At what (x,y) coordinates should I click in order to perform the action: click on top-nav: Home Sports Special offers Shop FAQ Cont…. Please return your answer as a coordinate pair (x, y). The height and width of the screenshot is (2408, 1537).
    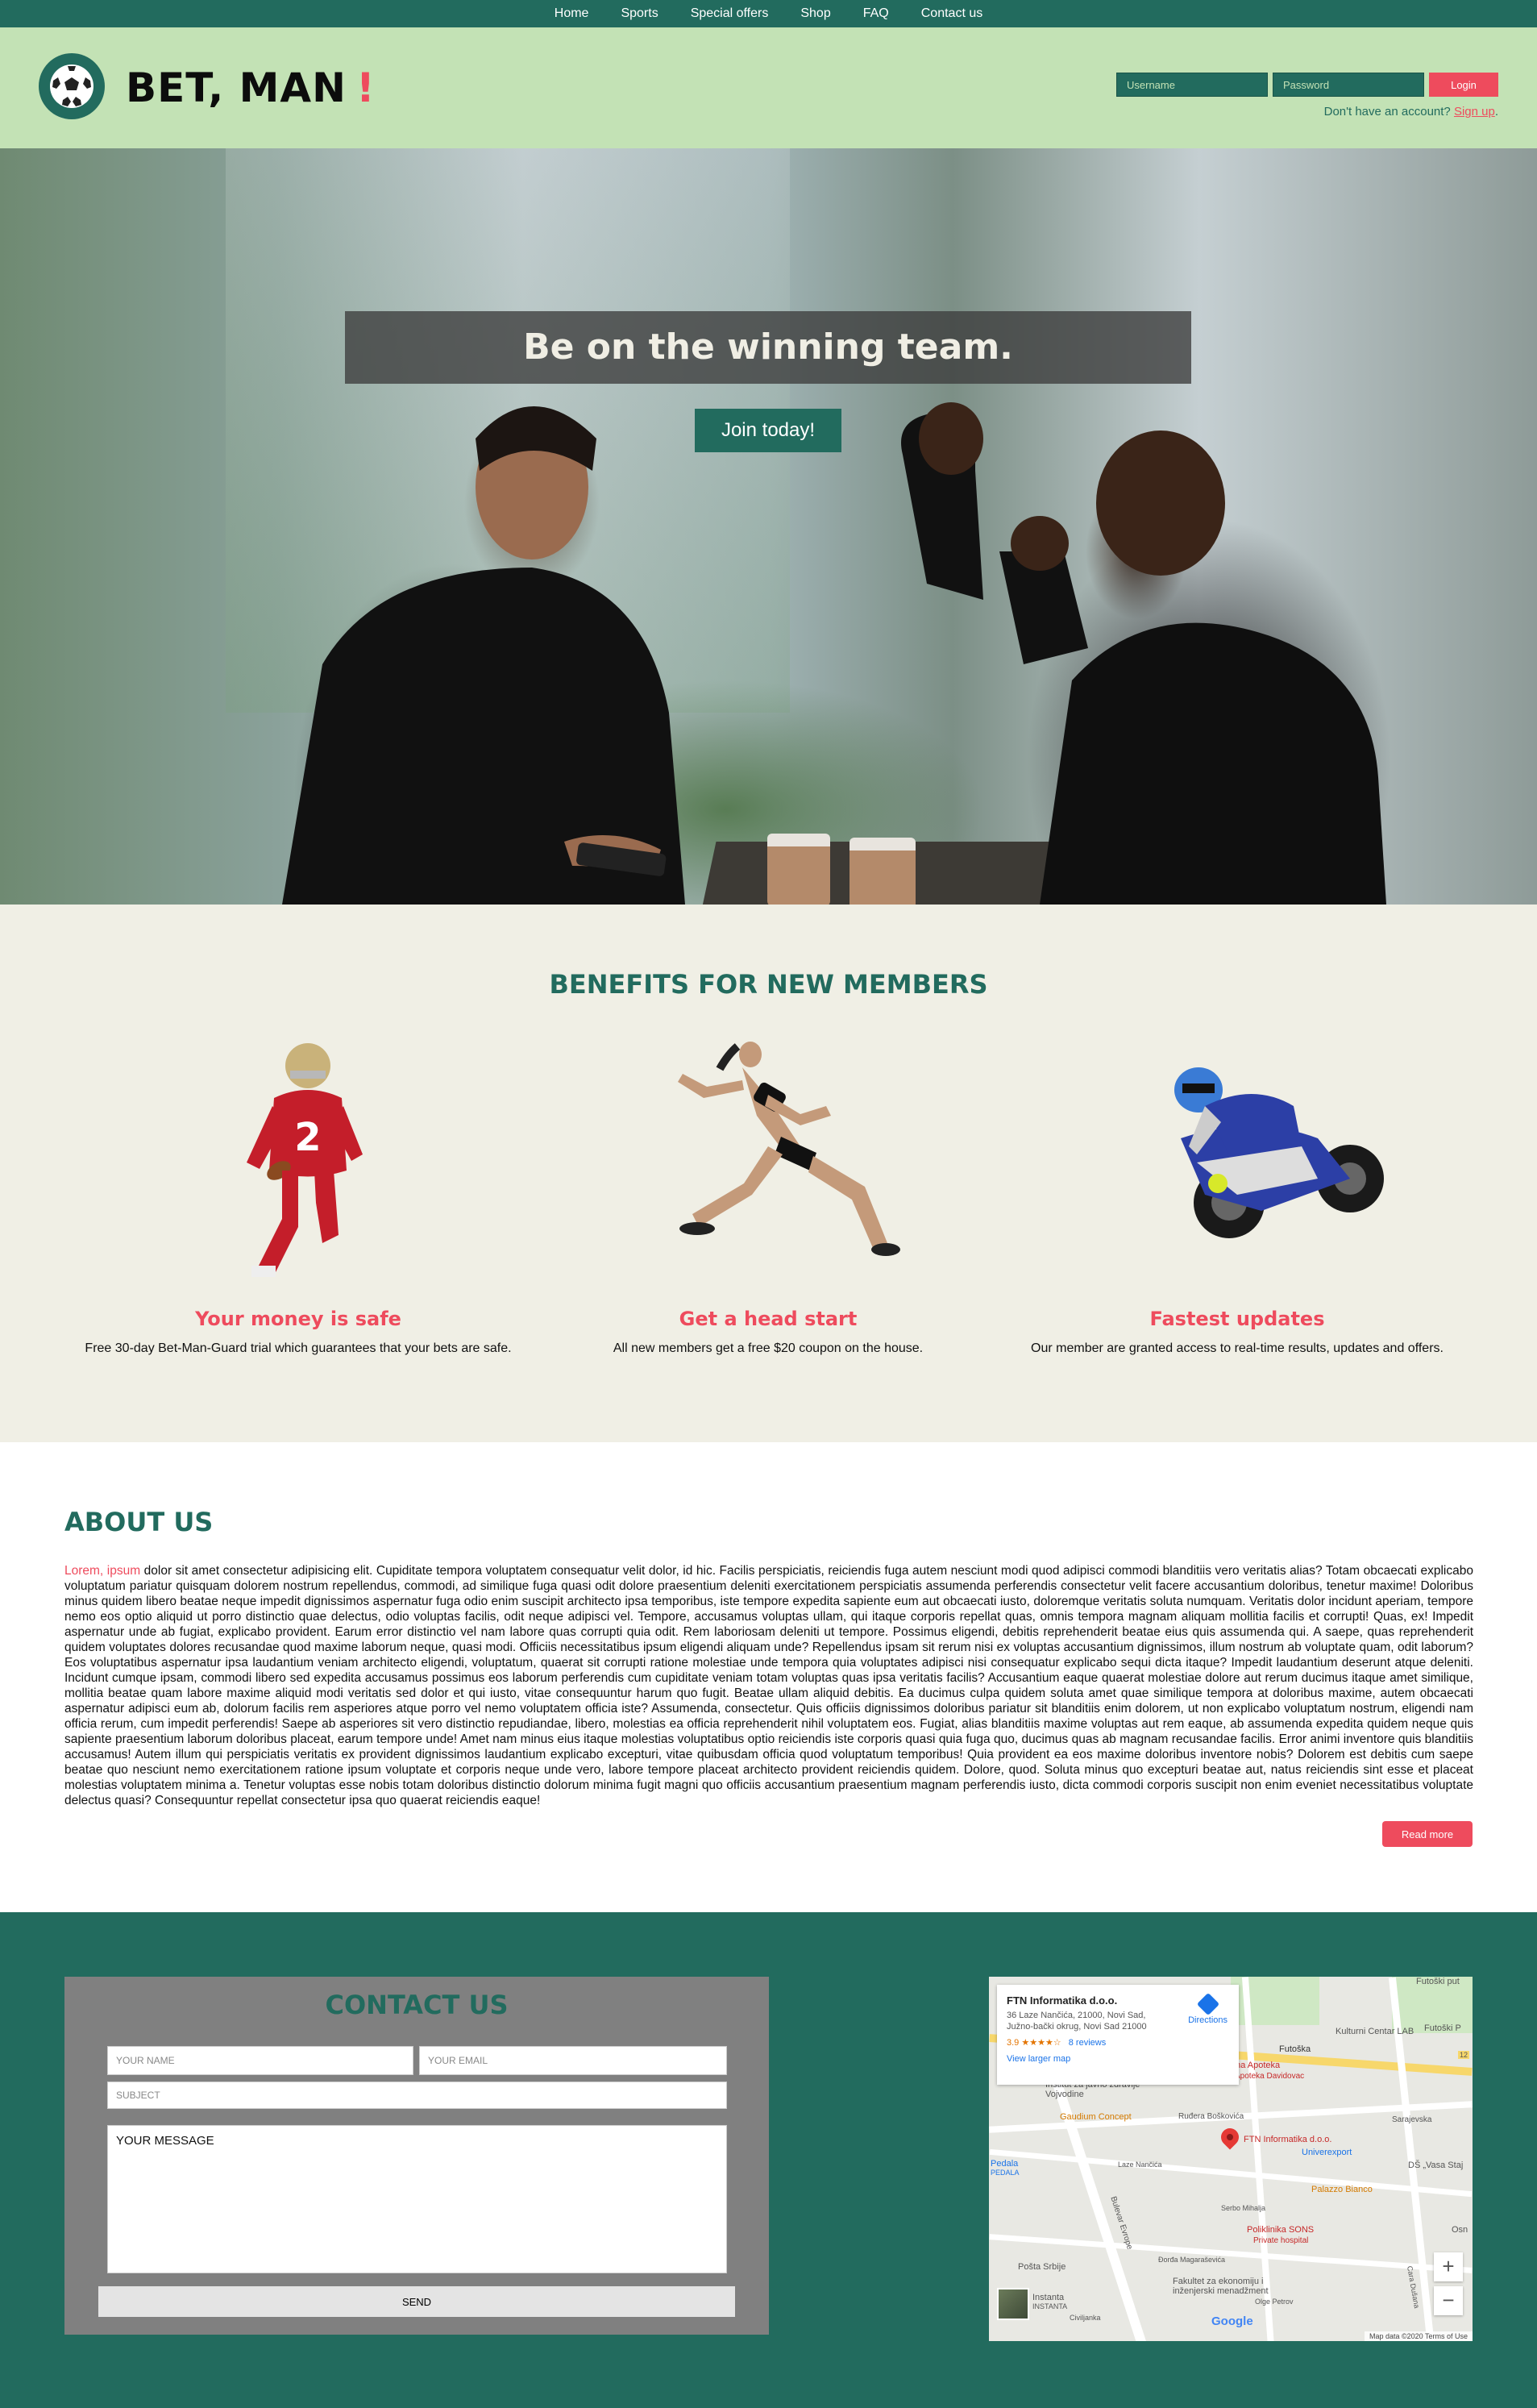
    Looking at the image, I should click on (768, 13).